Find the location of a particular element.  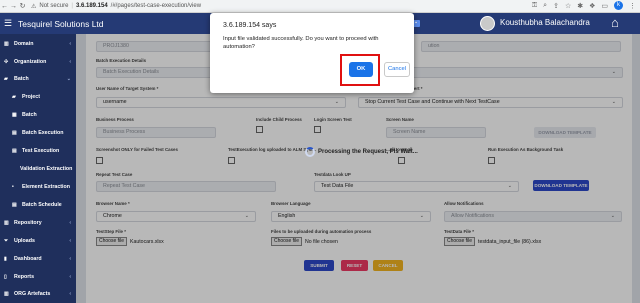

sidebar-item-label: ORG Artefacts is located at coordinates (32, 294).